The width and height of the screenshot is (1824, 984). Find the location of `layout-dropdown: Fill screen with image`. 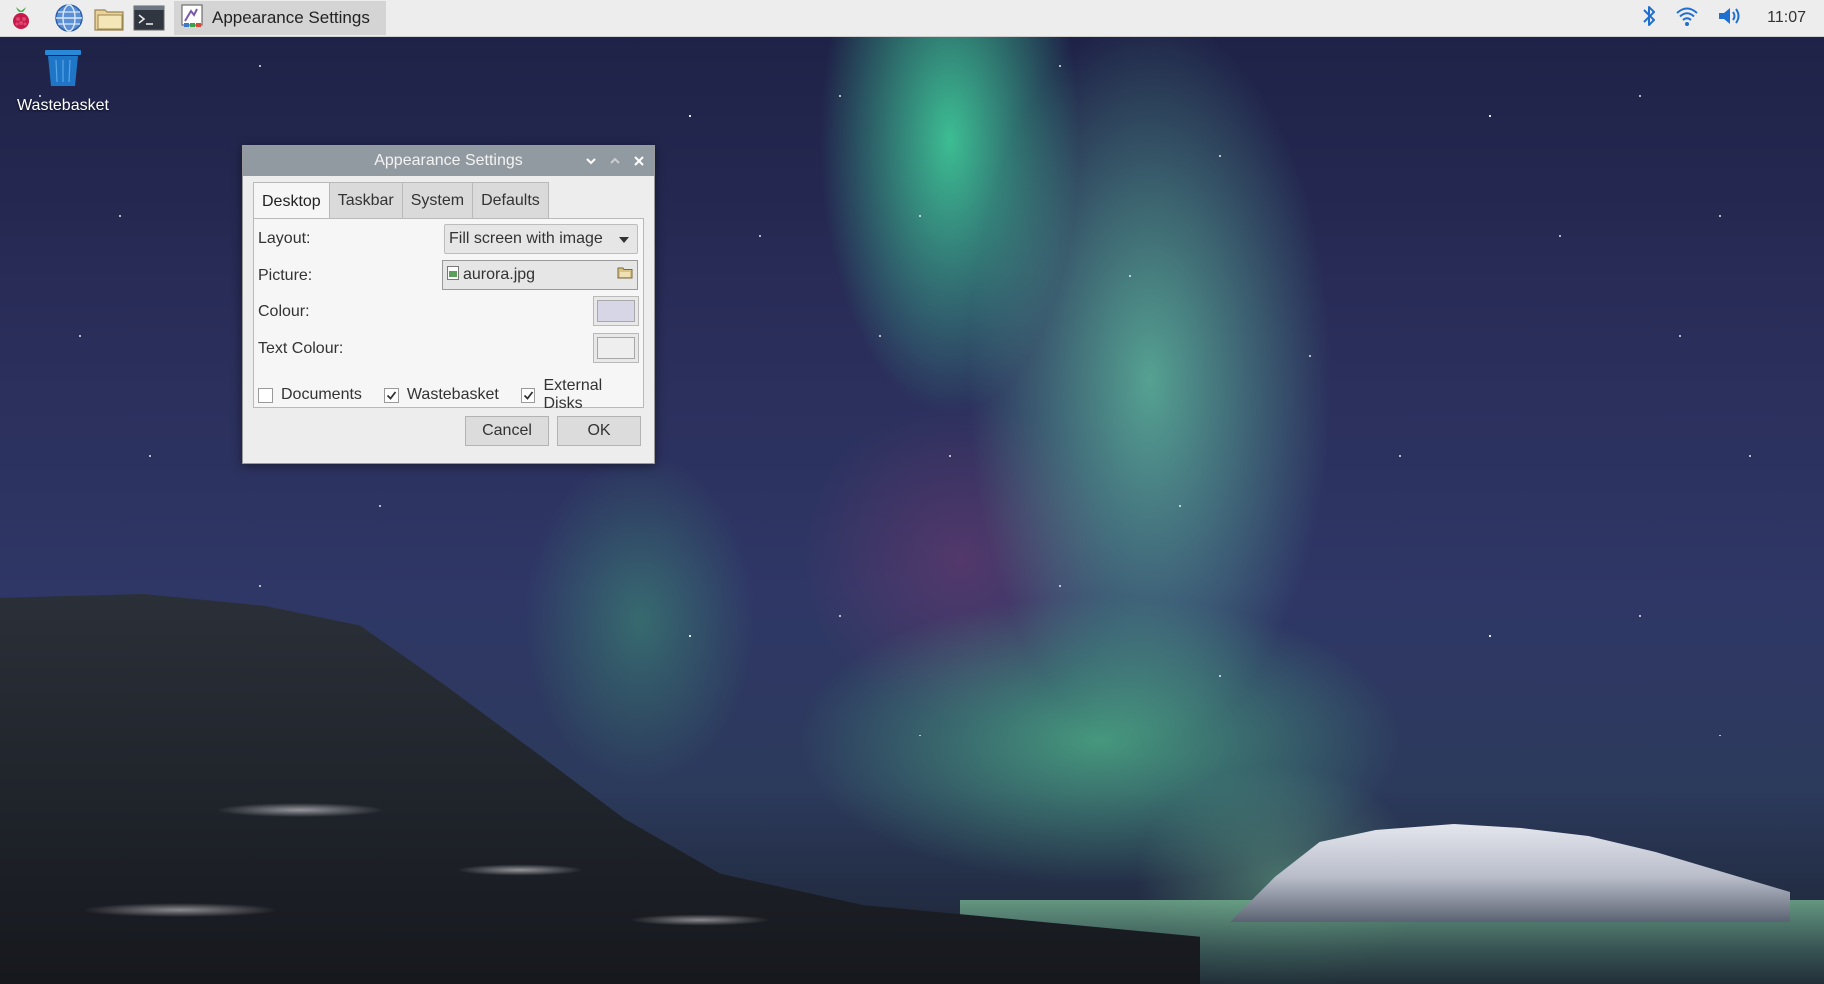

layout-dropdown: Fill screen with image is located at coordinates (541, 239).